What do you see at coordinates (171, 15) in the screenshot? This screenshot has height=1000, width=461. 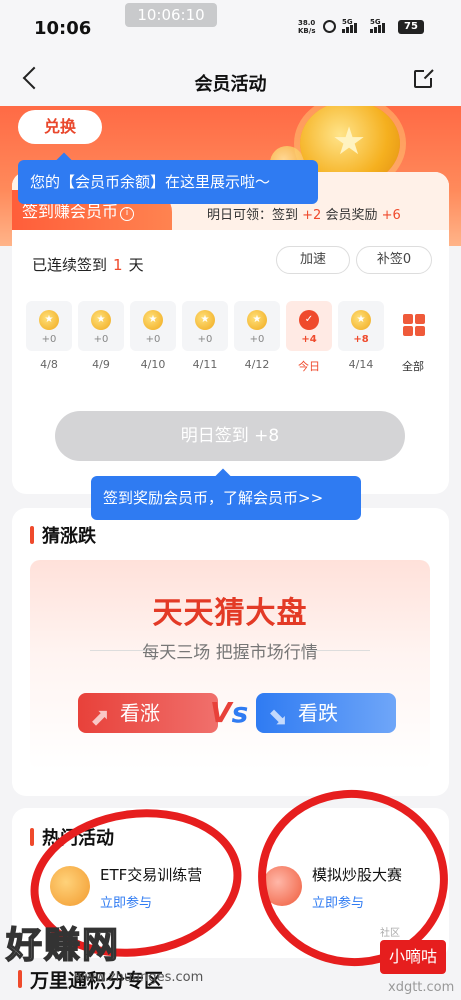 I see `screenshot-time-pill: 10:06:10` at bounding box center [171, 15].